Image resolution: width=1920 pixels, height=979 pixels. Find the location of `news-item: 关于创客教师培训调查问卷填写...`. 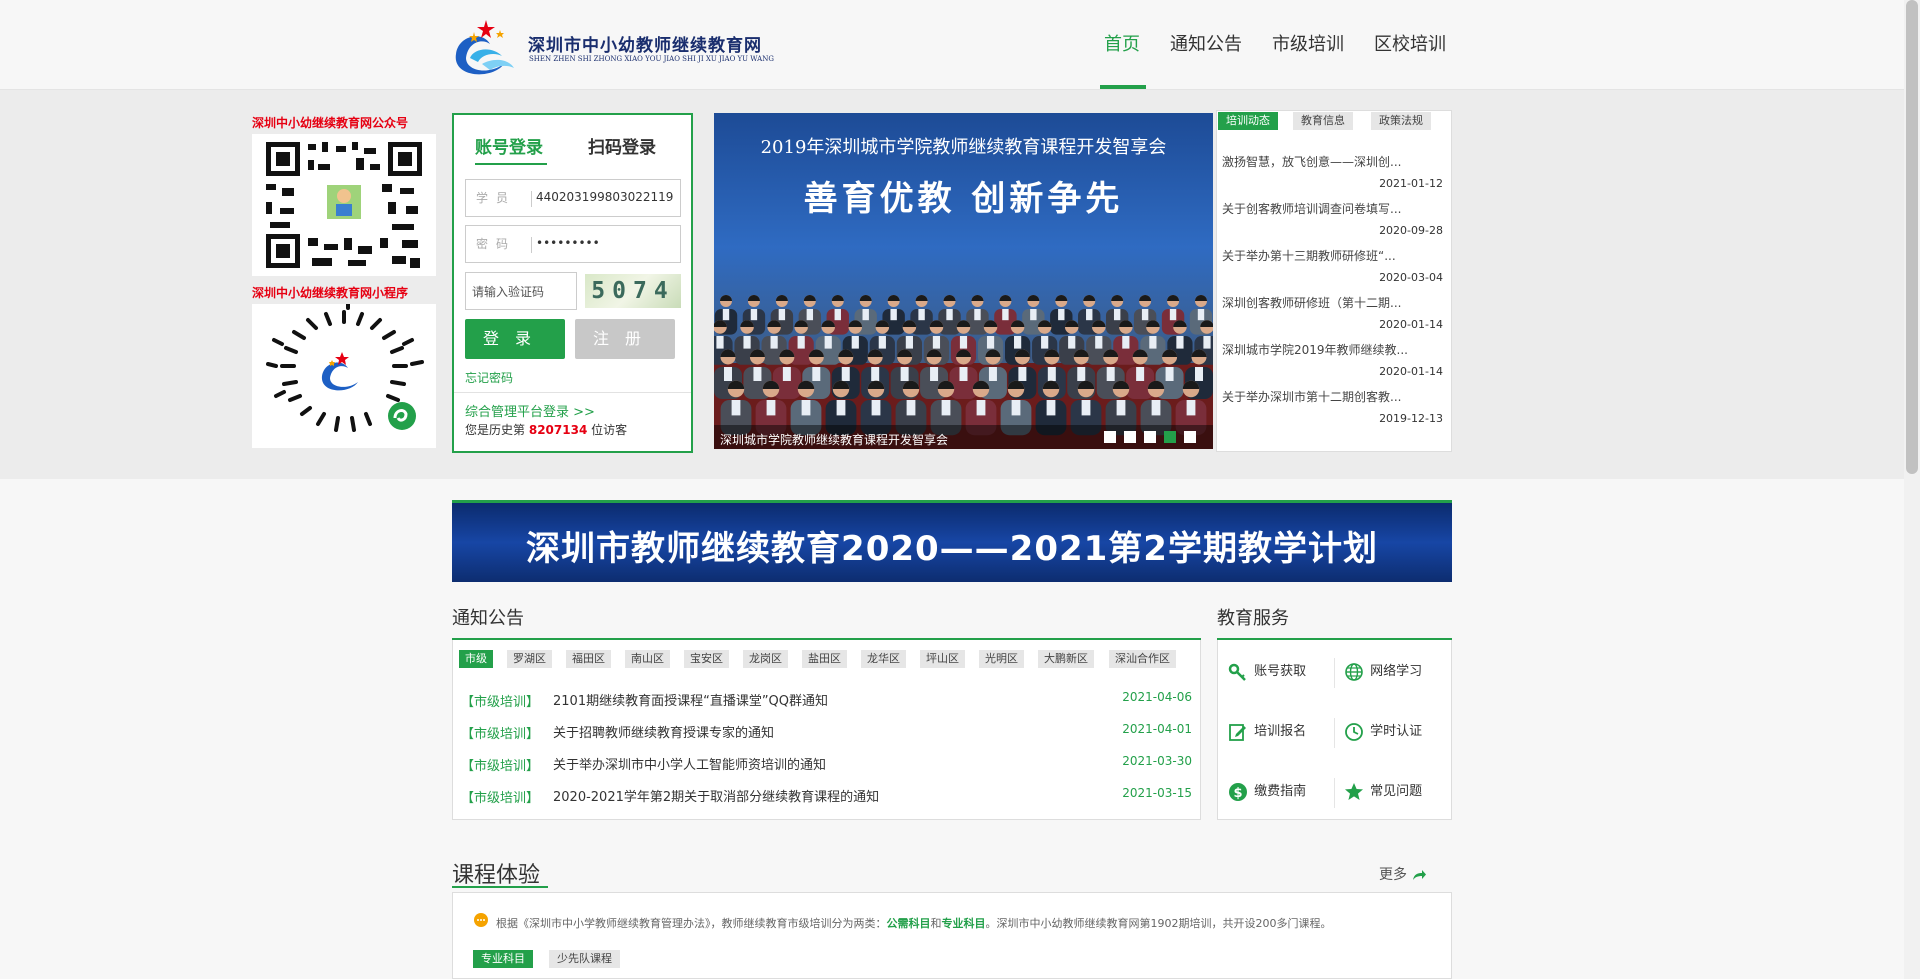

news-item: 关于创客教师培训调查问卷填写... is located at coordinates (1334, 208).